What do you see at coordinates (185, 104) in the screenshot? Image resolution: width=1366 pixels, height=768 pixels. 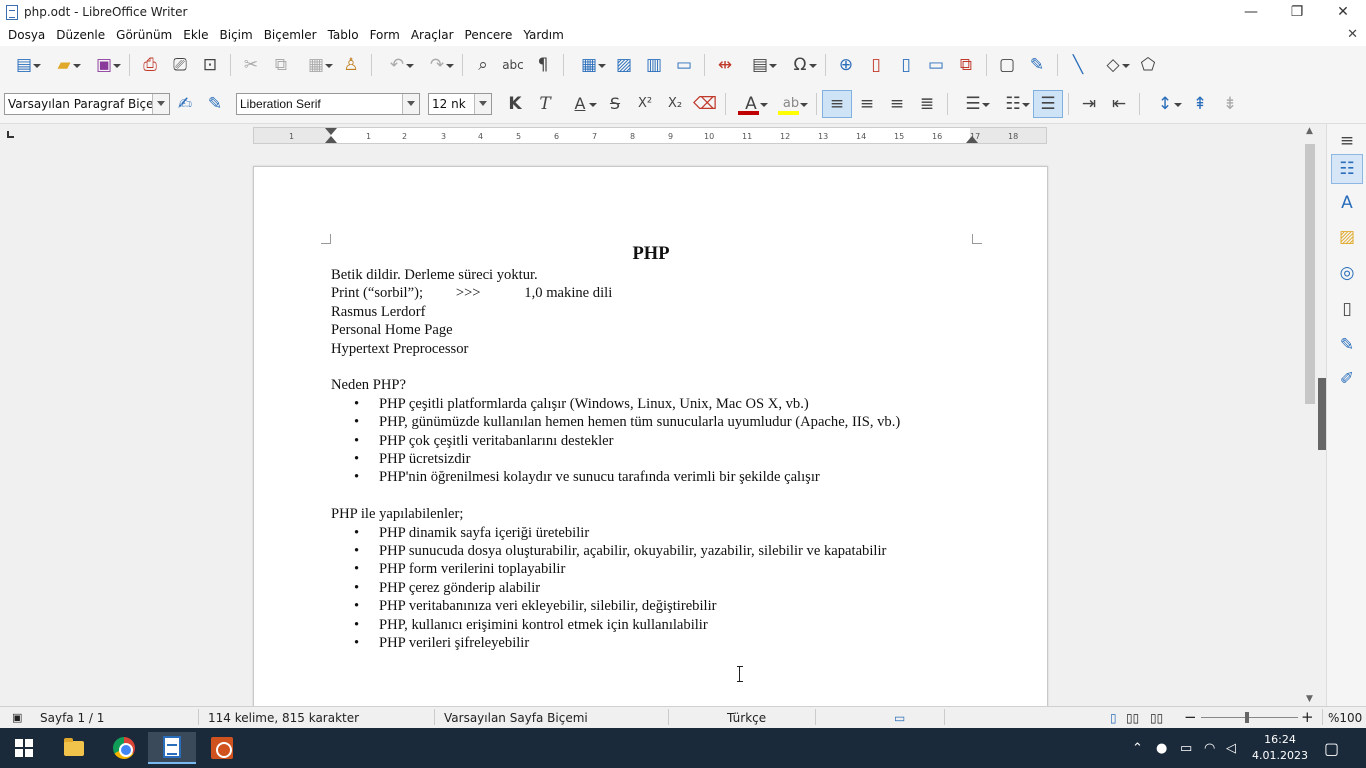 I see `update-style-icon: ✍` at bounding box center [185, 104].